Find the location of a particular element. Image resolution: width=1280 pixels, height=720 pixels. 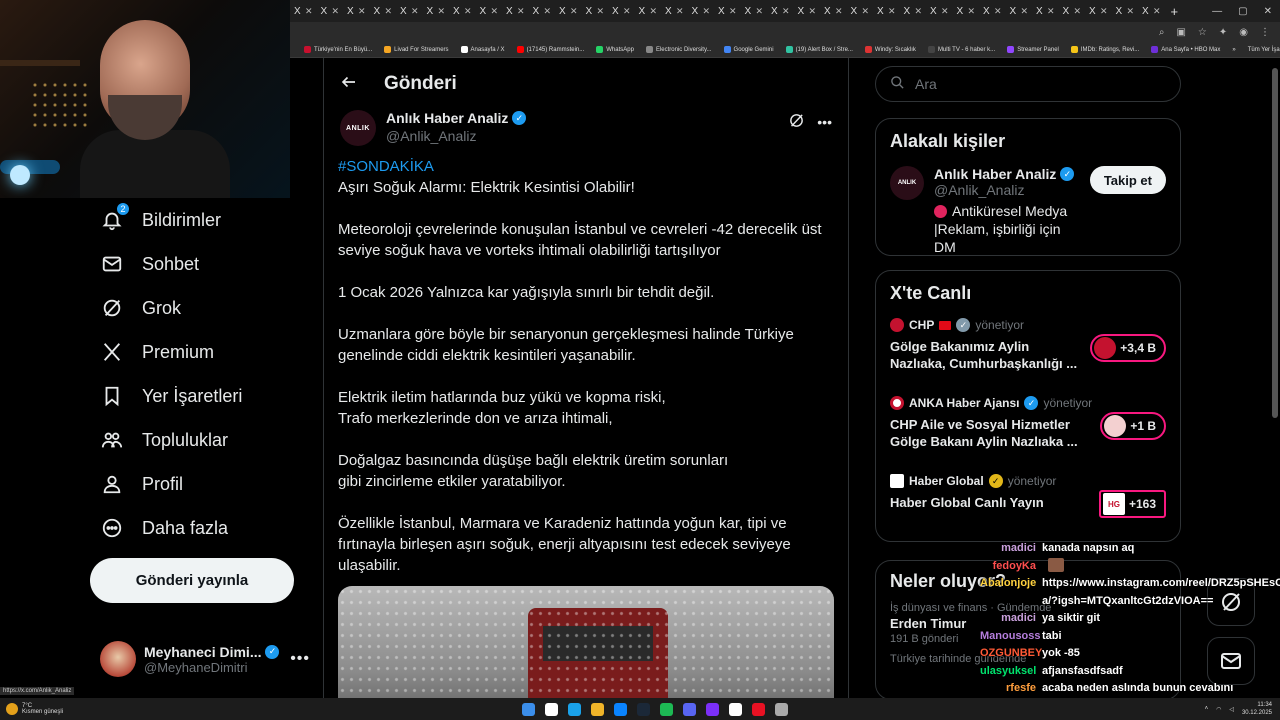

nav-grok: Grok is located at coordinates (195, 308).